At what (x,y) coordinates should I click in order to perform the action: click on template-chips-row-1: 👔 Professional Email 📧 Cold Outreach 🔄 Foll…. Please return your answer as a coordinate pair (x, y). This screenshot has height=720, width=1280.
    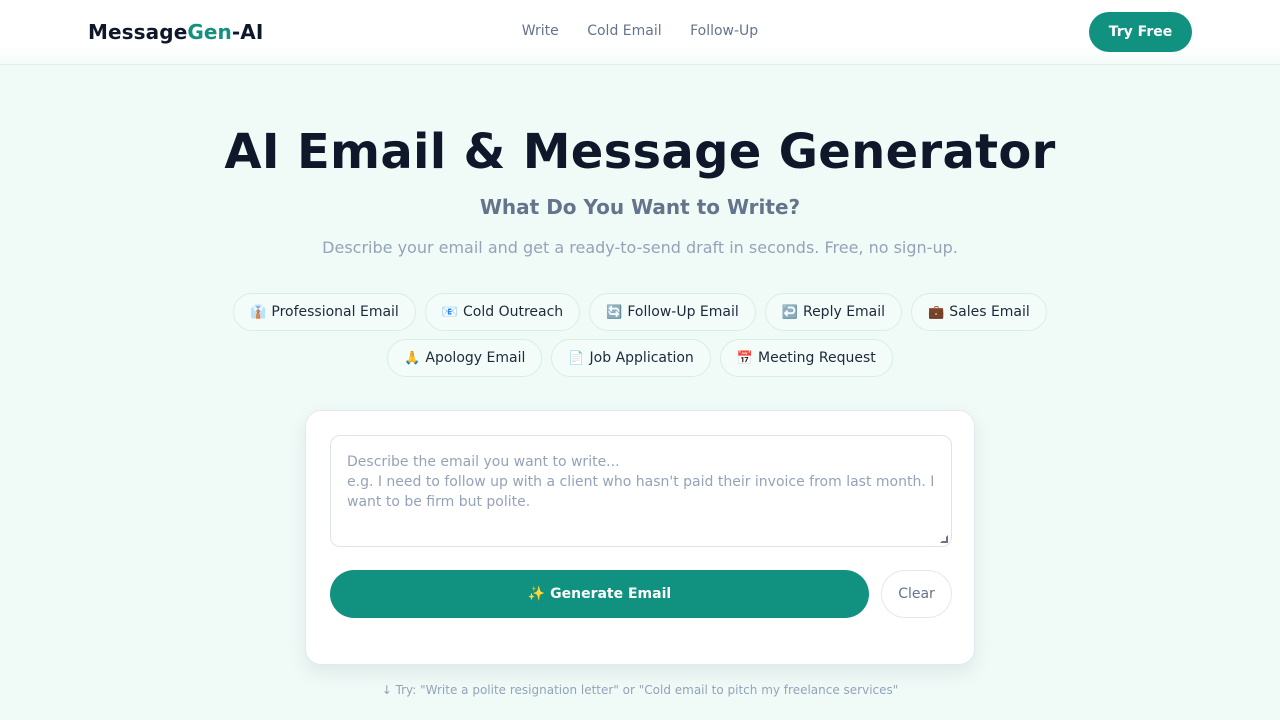
    Looking at the image, I should click on (640, 312).